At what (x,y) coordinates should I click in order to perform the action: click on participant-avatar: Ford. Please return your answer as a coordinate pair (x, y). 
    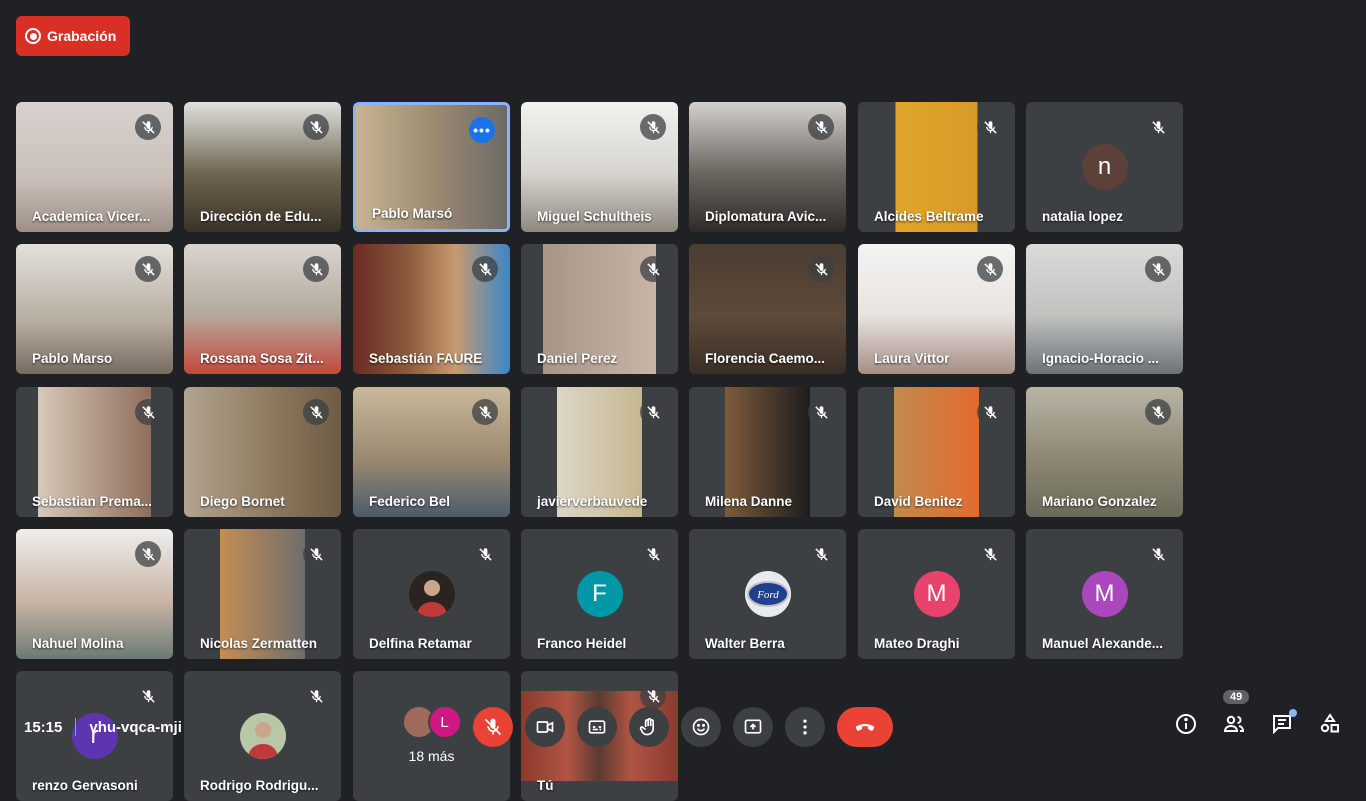
    Looking at the image, I should click on (767, 594).